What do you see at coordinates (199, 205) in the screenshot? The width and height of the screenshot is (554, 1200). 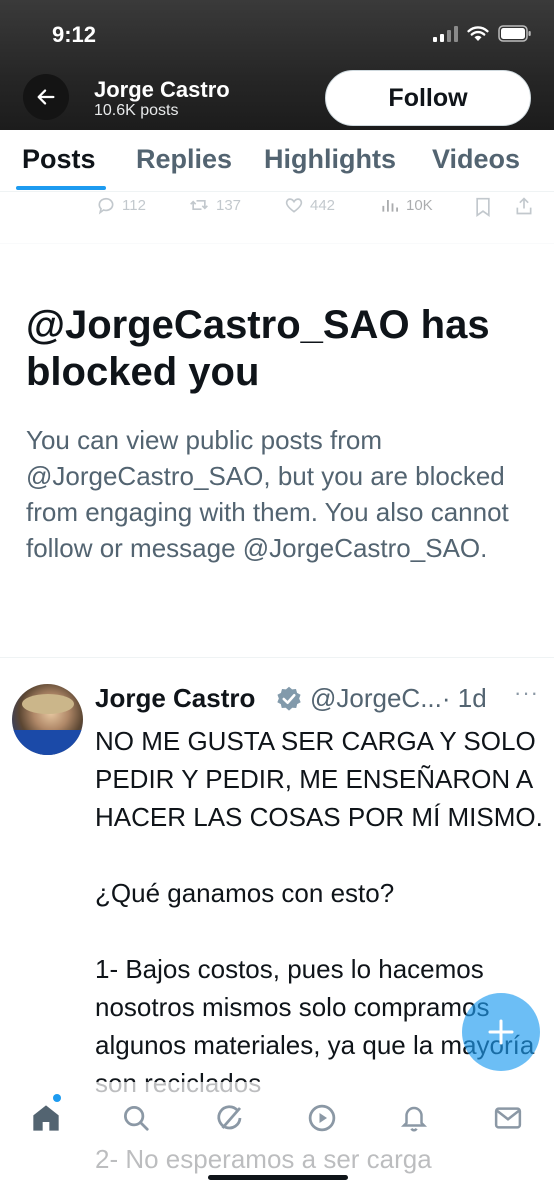 I see `repost-icon` at bounding box center [199, 205].